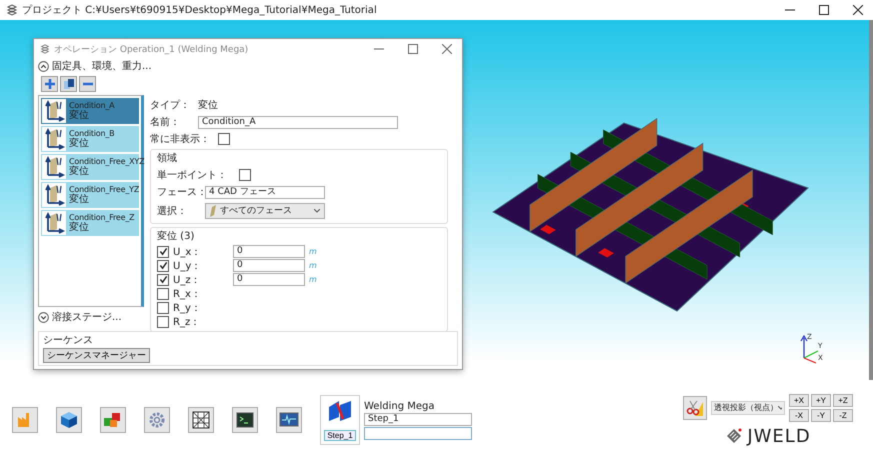 The image size is (873, 460). Describe the element at coordinates (192, 175) in the screenshot. I see `field-label: 単一ポイント：` at that location.